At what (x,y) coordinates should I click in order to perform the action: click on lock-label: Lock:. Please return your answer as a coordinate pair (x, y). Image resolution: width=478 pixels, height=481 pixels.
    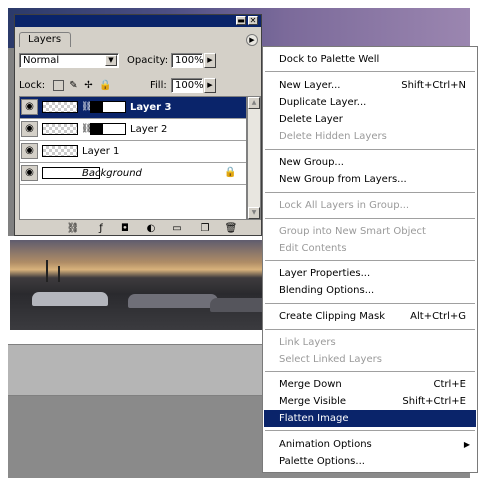
    Looking at the image, I should click on (32, 85).